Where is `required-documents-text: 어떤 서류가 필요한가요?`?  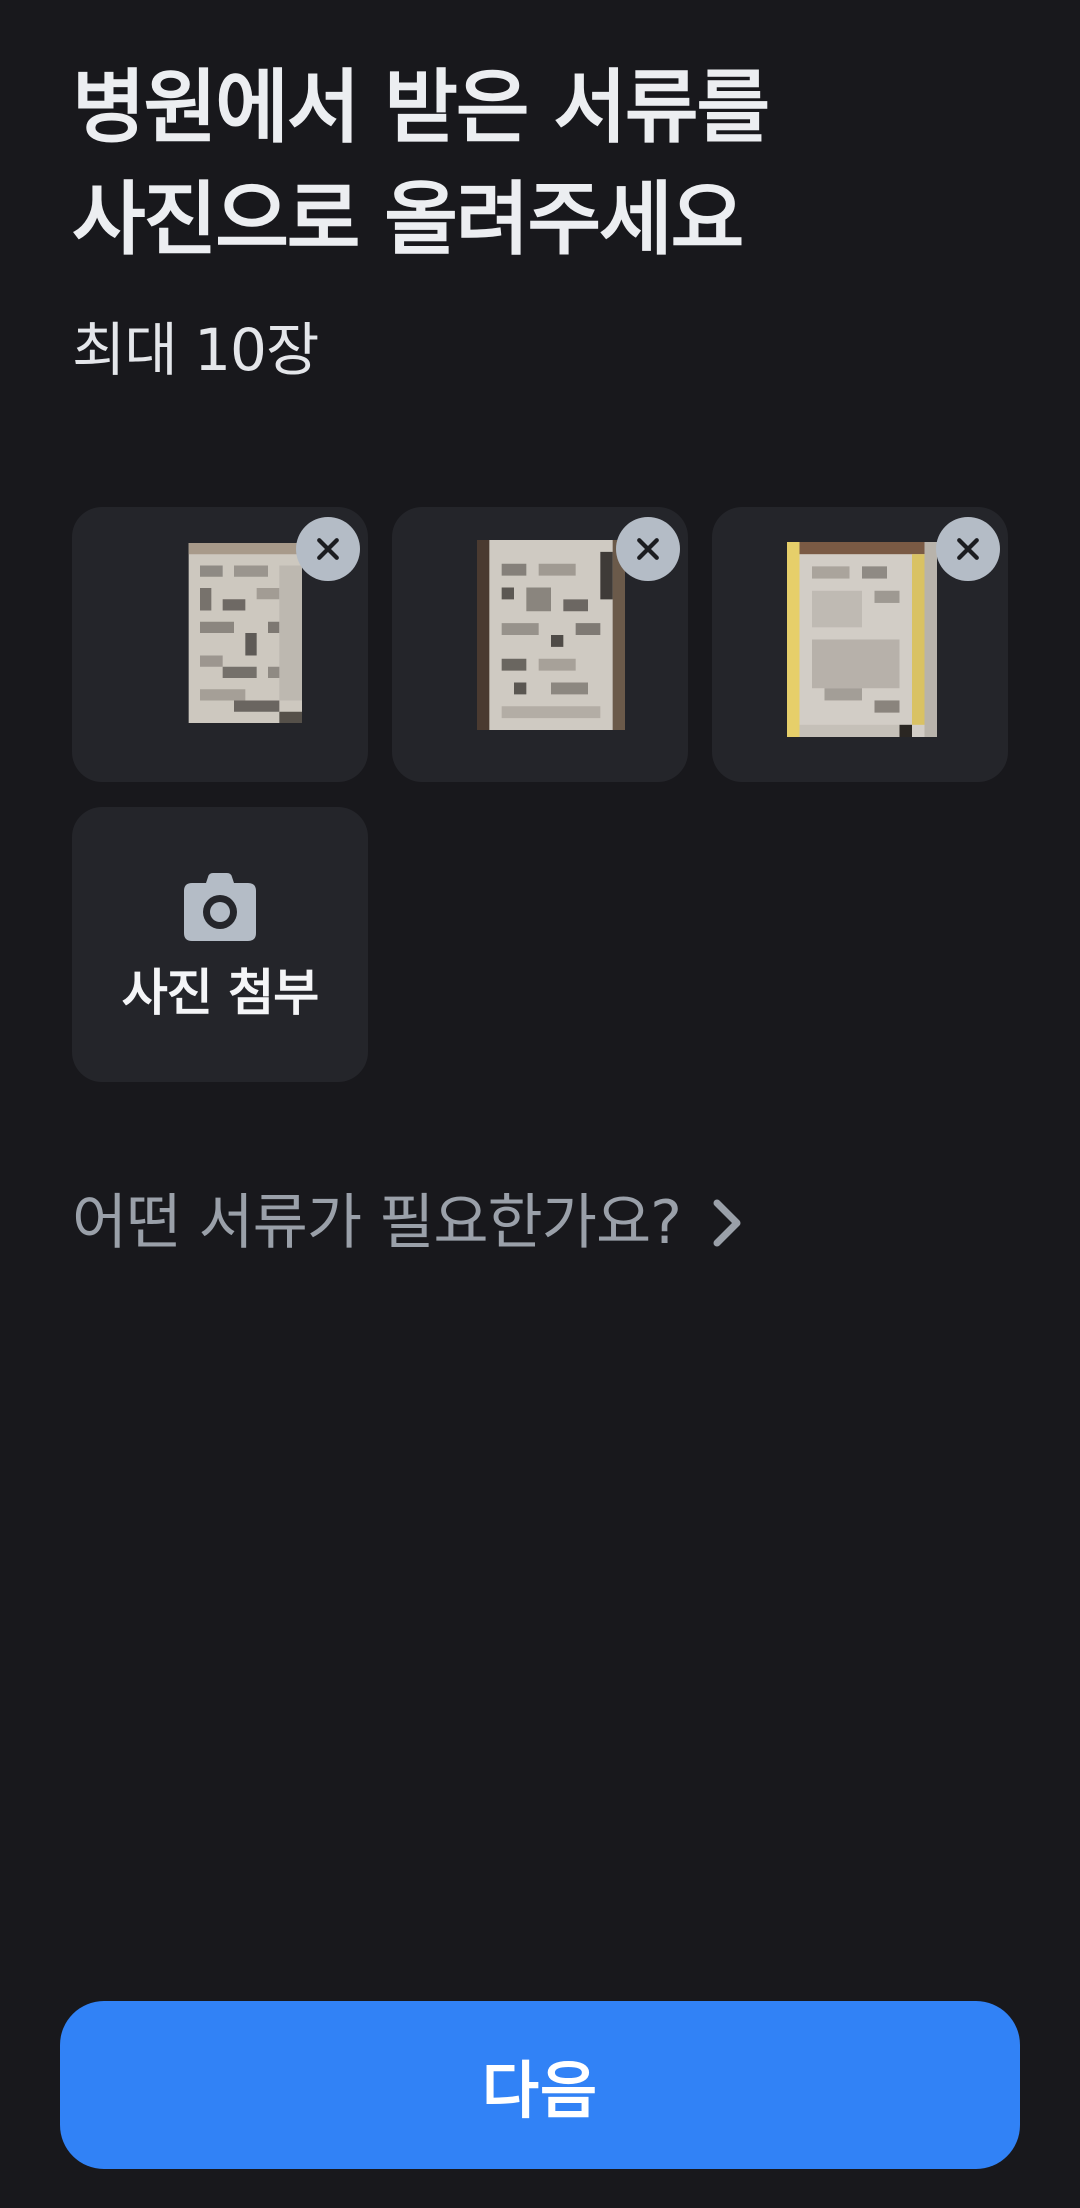
required-documents-text: 어떤 서류가 필요한가요? is located at coordinates (377, 1223).